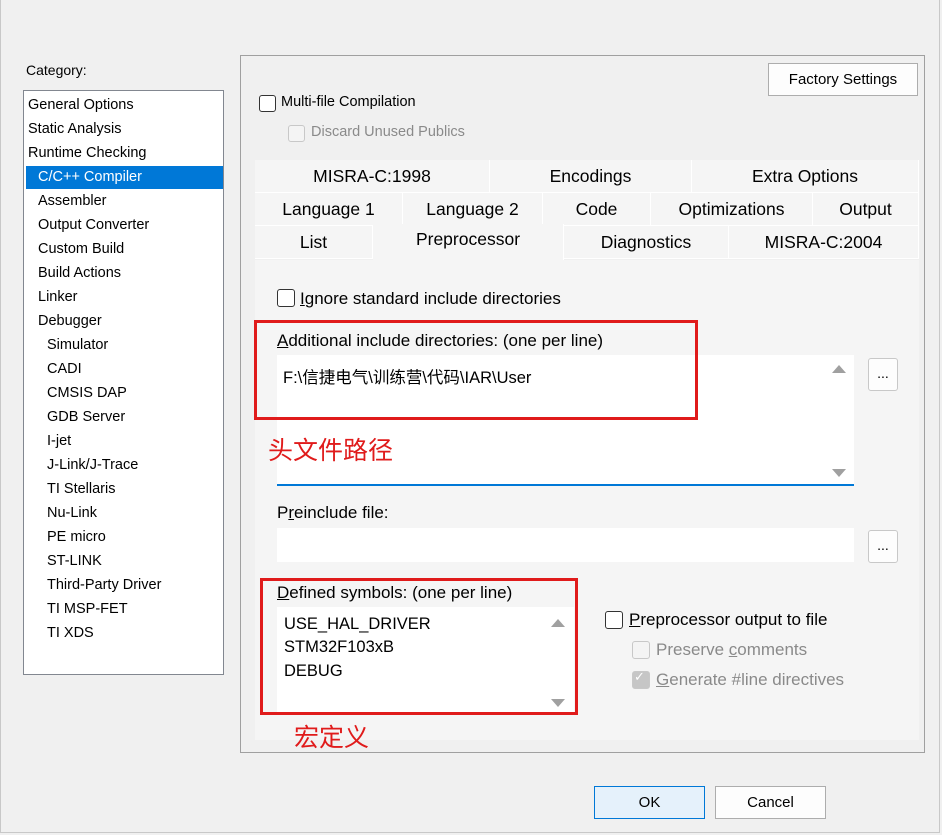 The height and width of the screenshot is (835, 942). I want to click on category-item-custom-build: Custom Build, so click(81, 249).